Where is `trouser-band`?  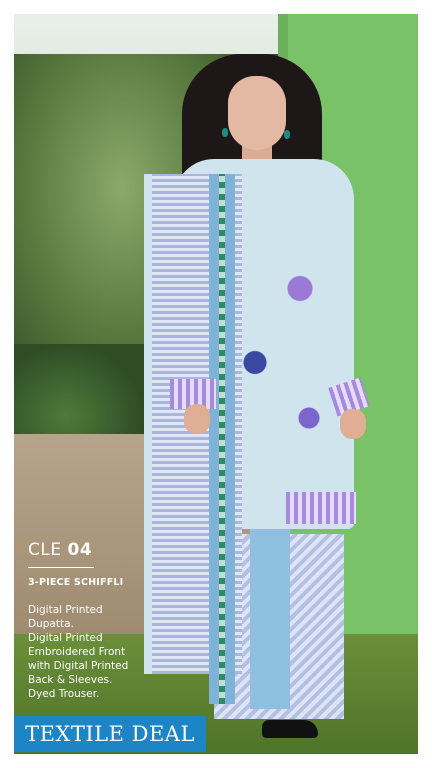
trouser-band is located at coordinates (270, 611).